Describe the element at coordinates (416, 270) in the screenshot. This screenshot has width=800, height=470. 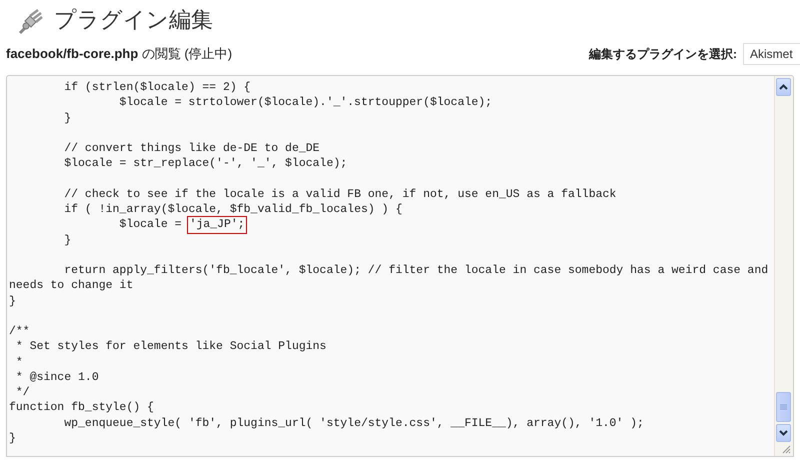
I see `code-line: return apply_filters('fb_locale', $locale); // filter the locale in case somebody has a weird case and` at that location.